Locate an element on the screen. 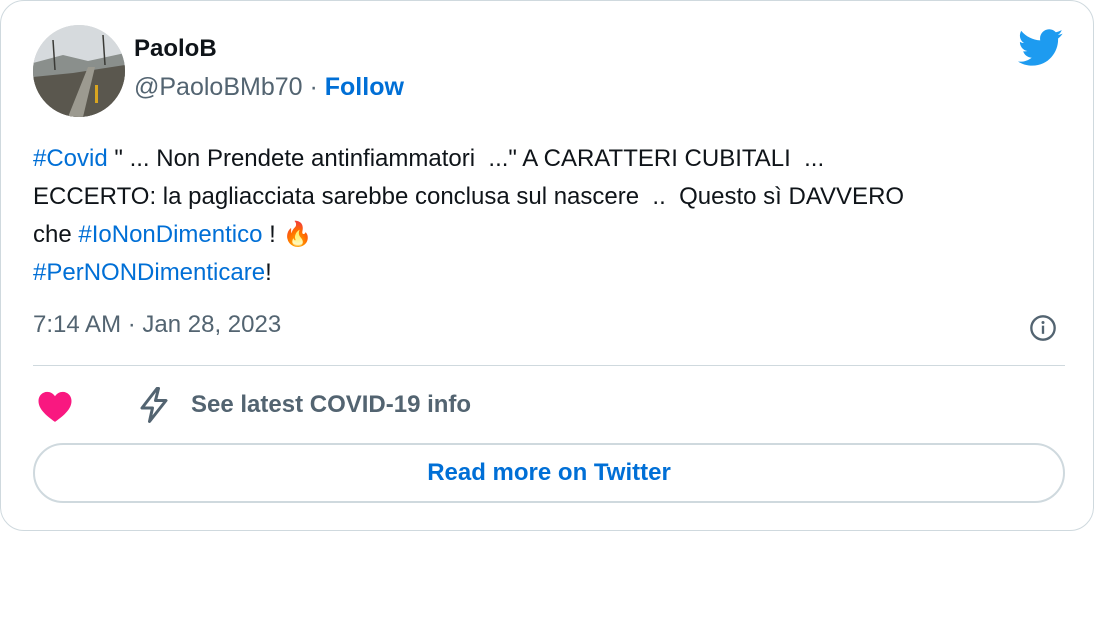 The height and width of the screenshot is (640, 1096). heart-icon is located at coordinates (55, 406).